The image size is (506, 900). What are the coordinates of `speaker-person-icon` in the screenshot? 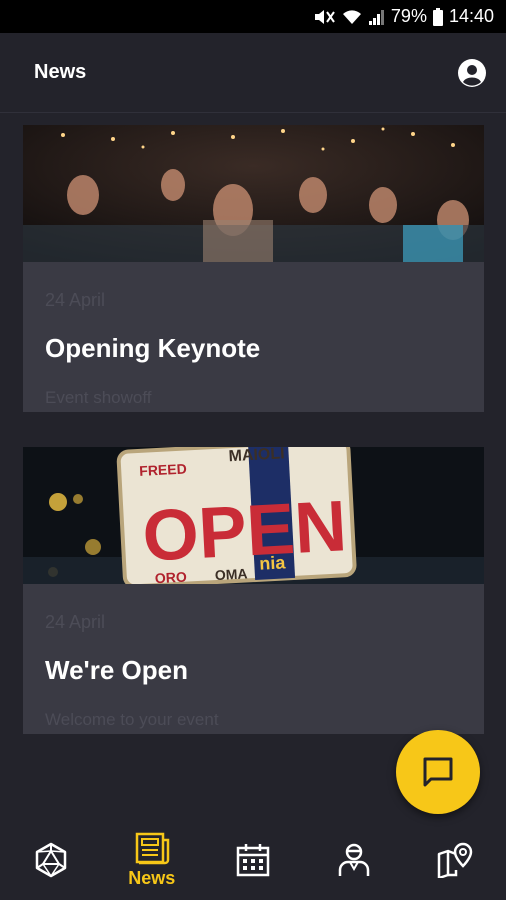 It's located at (354, 859).